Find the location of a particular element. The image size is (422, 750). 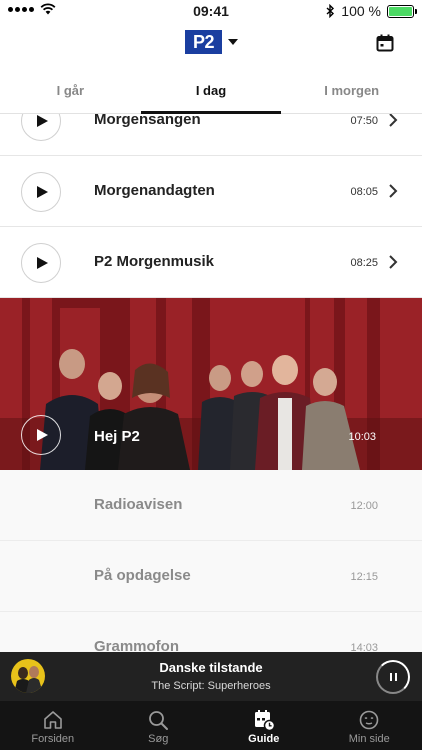

nav-label: Søg is located at coordinates (158, 739).